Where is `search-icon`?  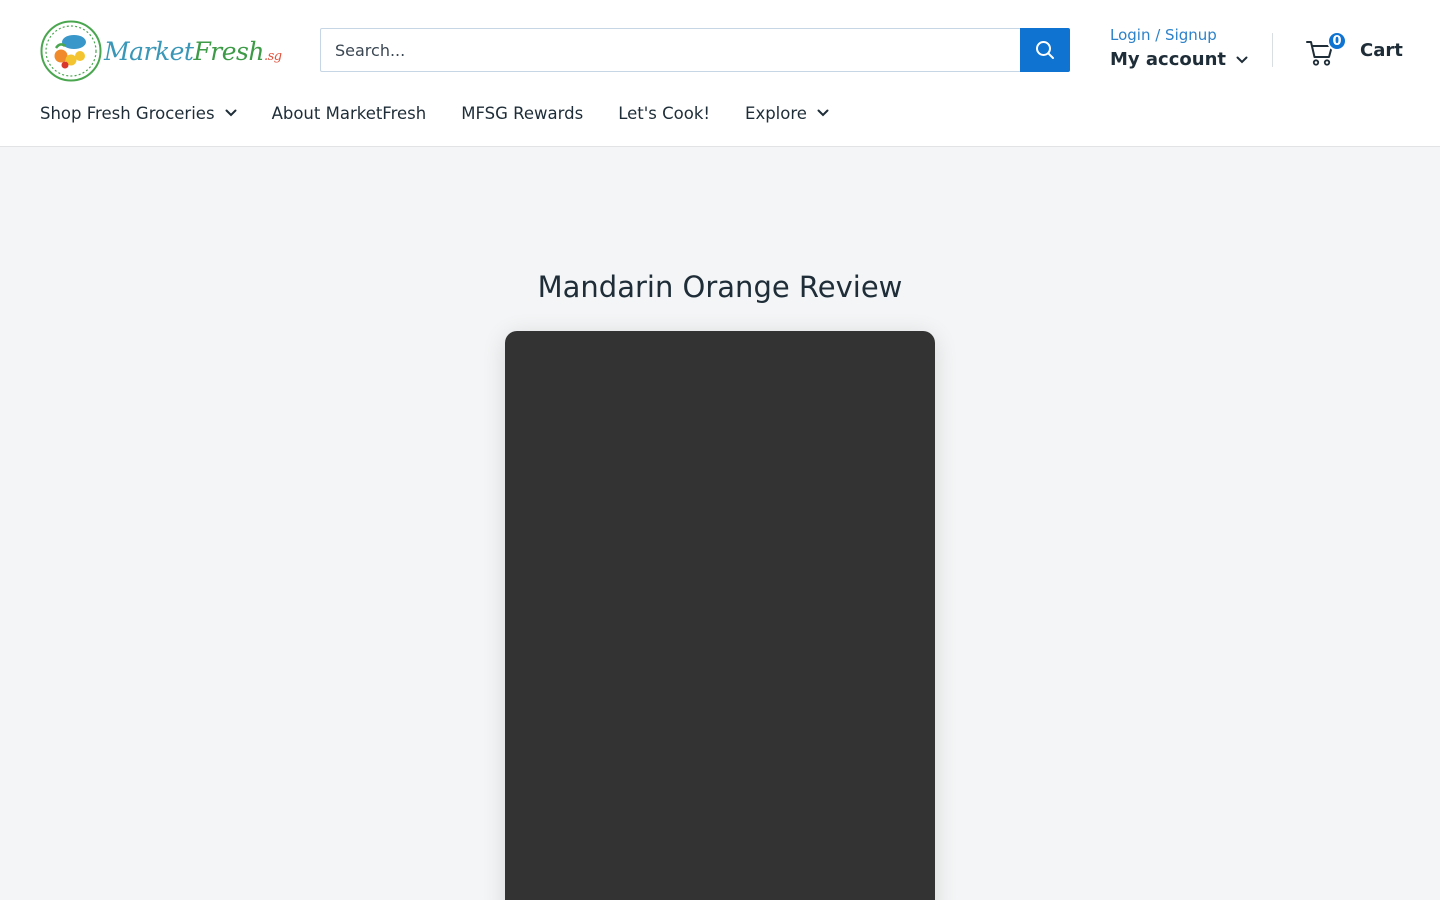
search-icon is located at coordinates (1045, 50).